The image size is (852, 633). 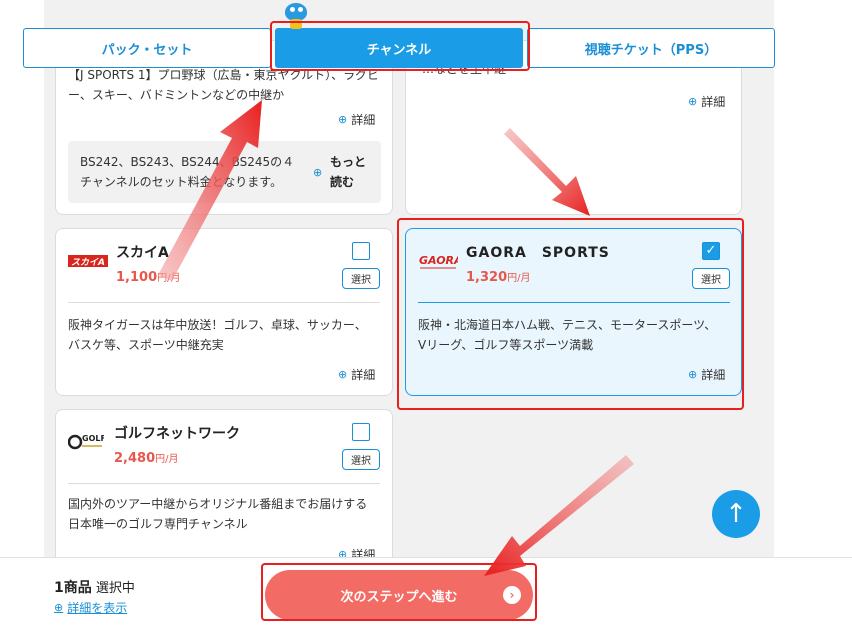 What do you see at coordinates (177, 434) in the screenshot?
I see `channel-name: ゴルフネットワーク` at bounding box center [177, 434].